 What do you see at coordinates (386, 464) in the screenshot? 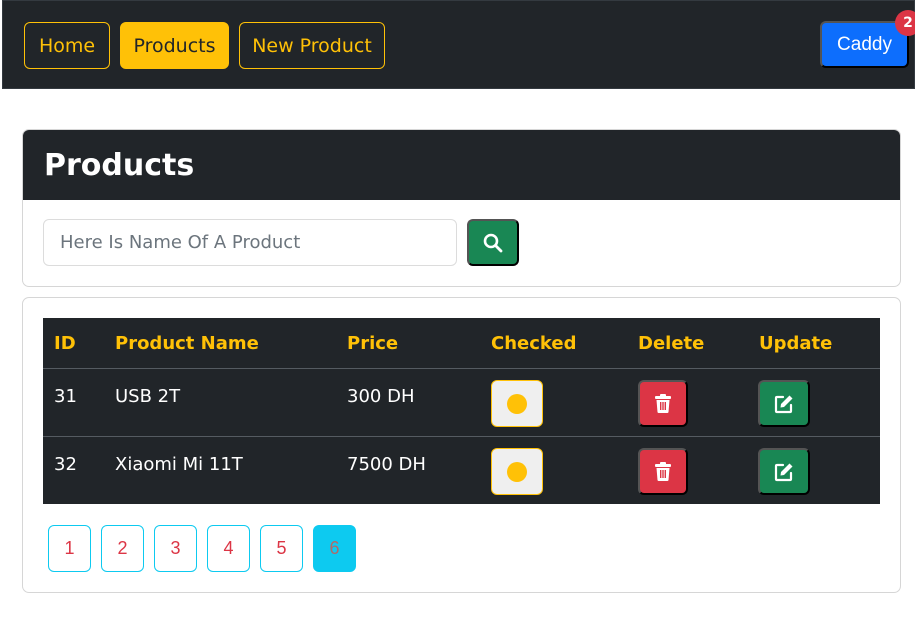
I see `row-price: 7500 DH` at bounding box center [386, 464].